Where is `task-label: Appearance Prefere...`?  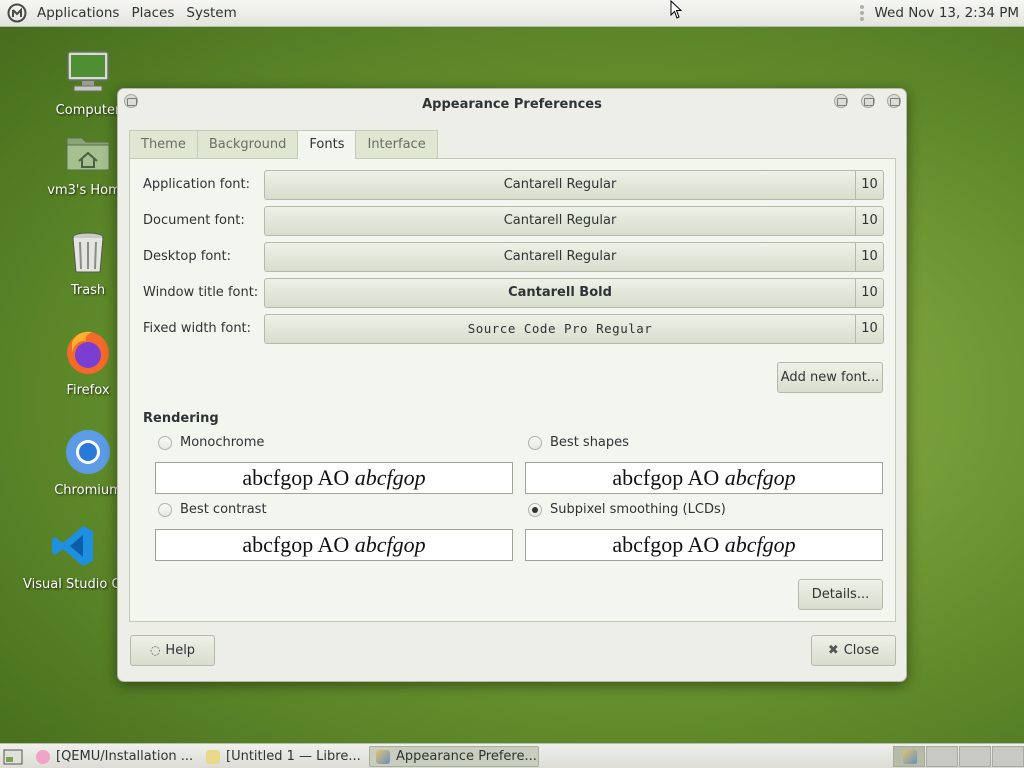 task-label: Appearance Prefere... is located at coordinates (466, 756).